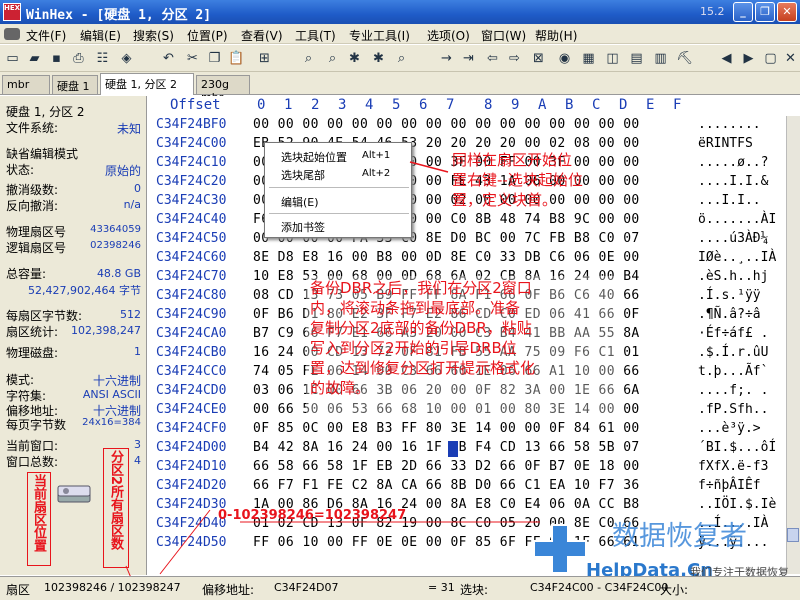  I want to click on annotation-formula: 0-102398246=102398247, so click(312, 515).